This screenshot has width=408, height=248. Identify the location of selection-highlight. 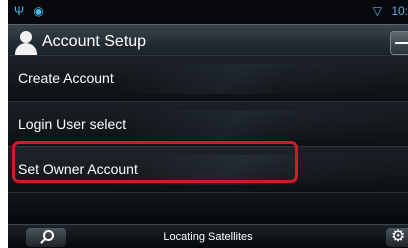
(155, 162).